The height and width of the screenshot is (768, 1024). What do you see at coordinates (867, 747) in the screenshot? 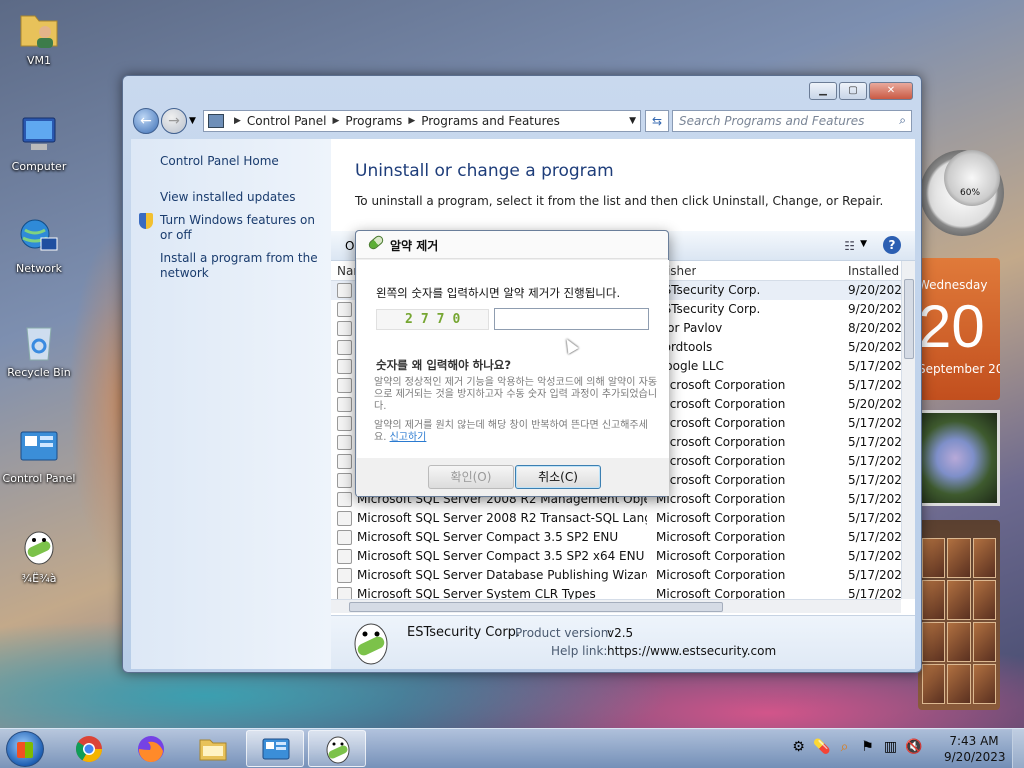
I see `tray-action-center-flag-icon: ⚑` at bounding box center [867, 747].